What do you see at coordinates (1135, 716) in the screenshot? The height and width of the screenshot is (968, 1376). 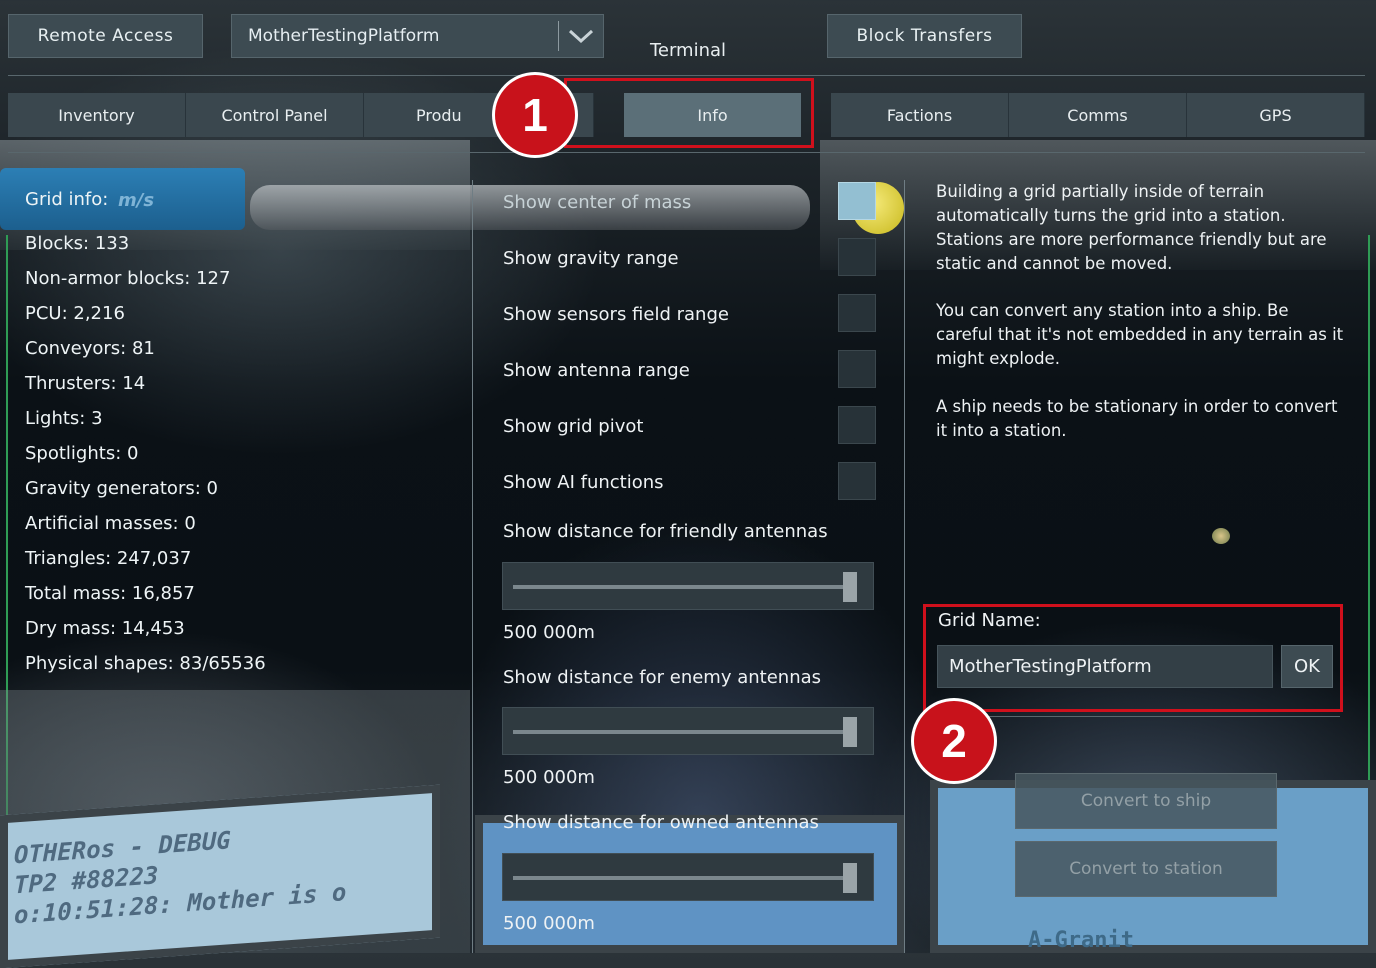 I see `grid-name-divider` at bounding box center [1135, 716].